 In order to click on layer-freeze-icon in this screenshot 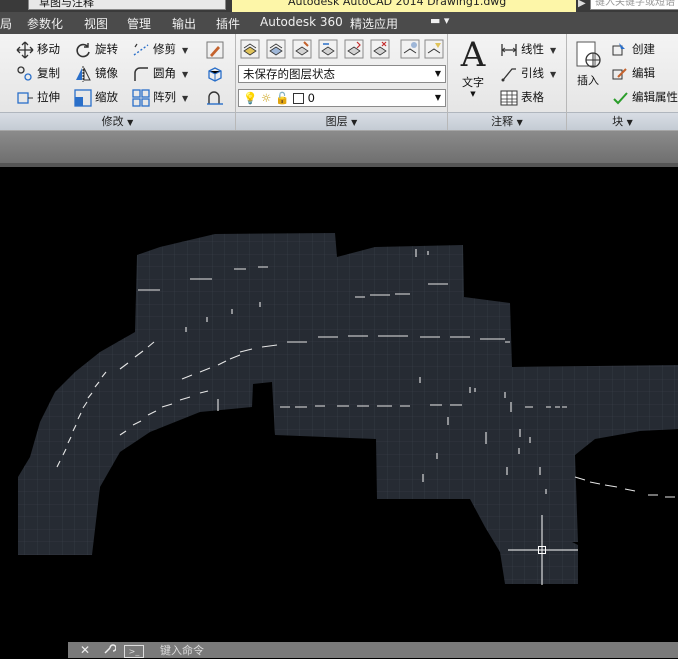, I will do `click(410, 49)`.